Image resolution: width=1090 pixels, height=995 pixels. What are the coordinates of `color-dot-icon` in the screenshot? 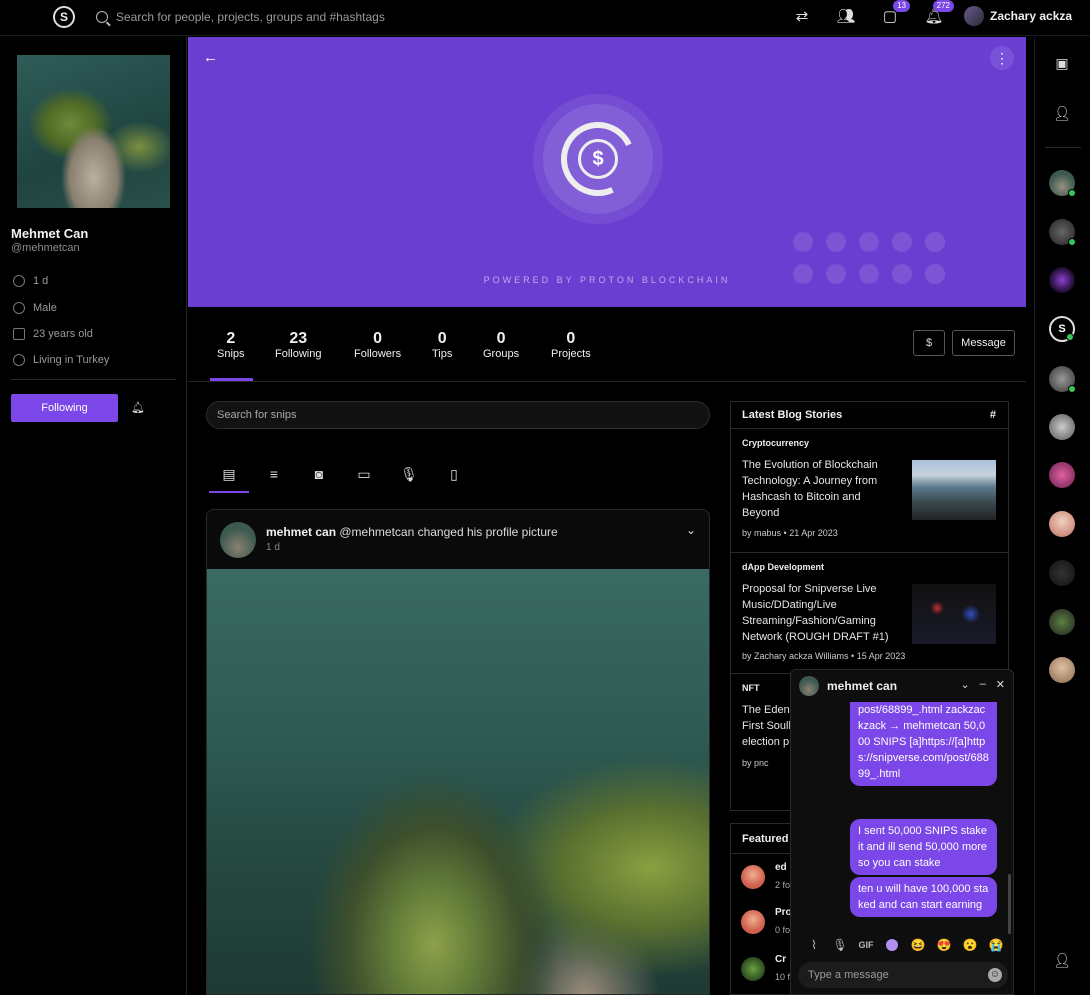 It's located at (892, 945).